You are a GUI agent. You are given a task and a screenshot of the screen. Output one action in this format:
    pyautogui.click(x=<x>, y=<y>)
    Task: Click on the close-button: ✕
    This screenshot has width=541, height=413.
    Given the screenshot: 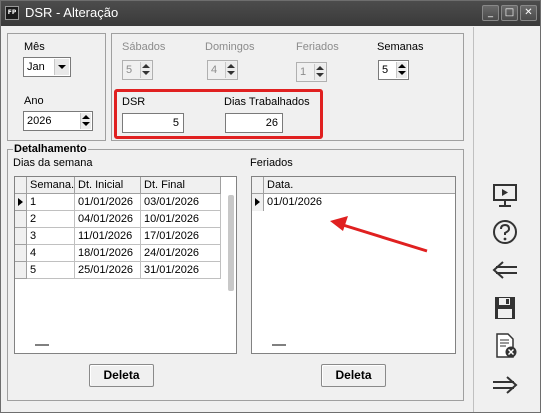 What is the action you would take?
    pyautogui.click(x=528, y=13)
    